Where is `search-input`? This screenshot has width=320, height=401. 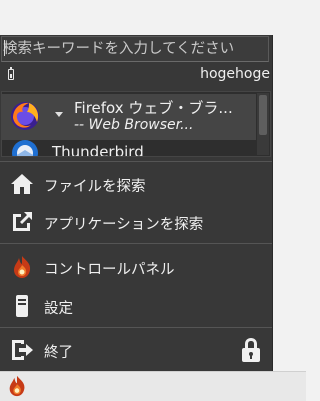 search-input is located at coordinates (135, 49).